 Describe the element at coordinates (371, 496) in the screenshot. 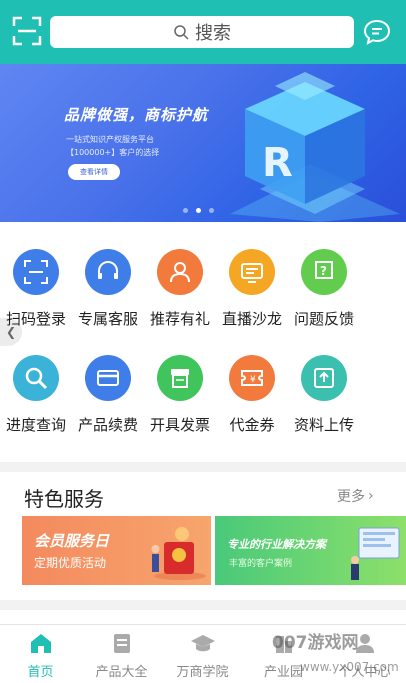

I see `chevron-right-icon: ›` at that location.